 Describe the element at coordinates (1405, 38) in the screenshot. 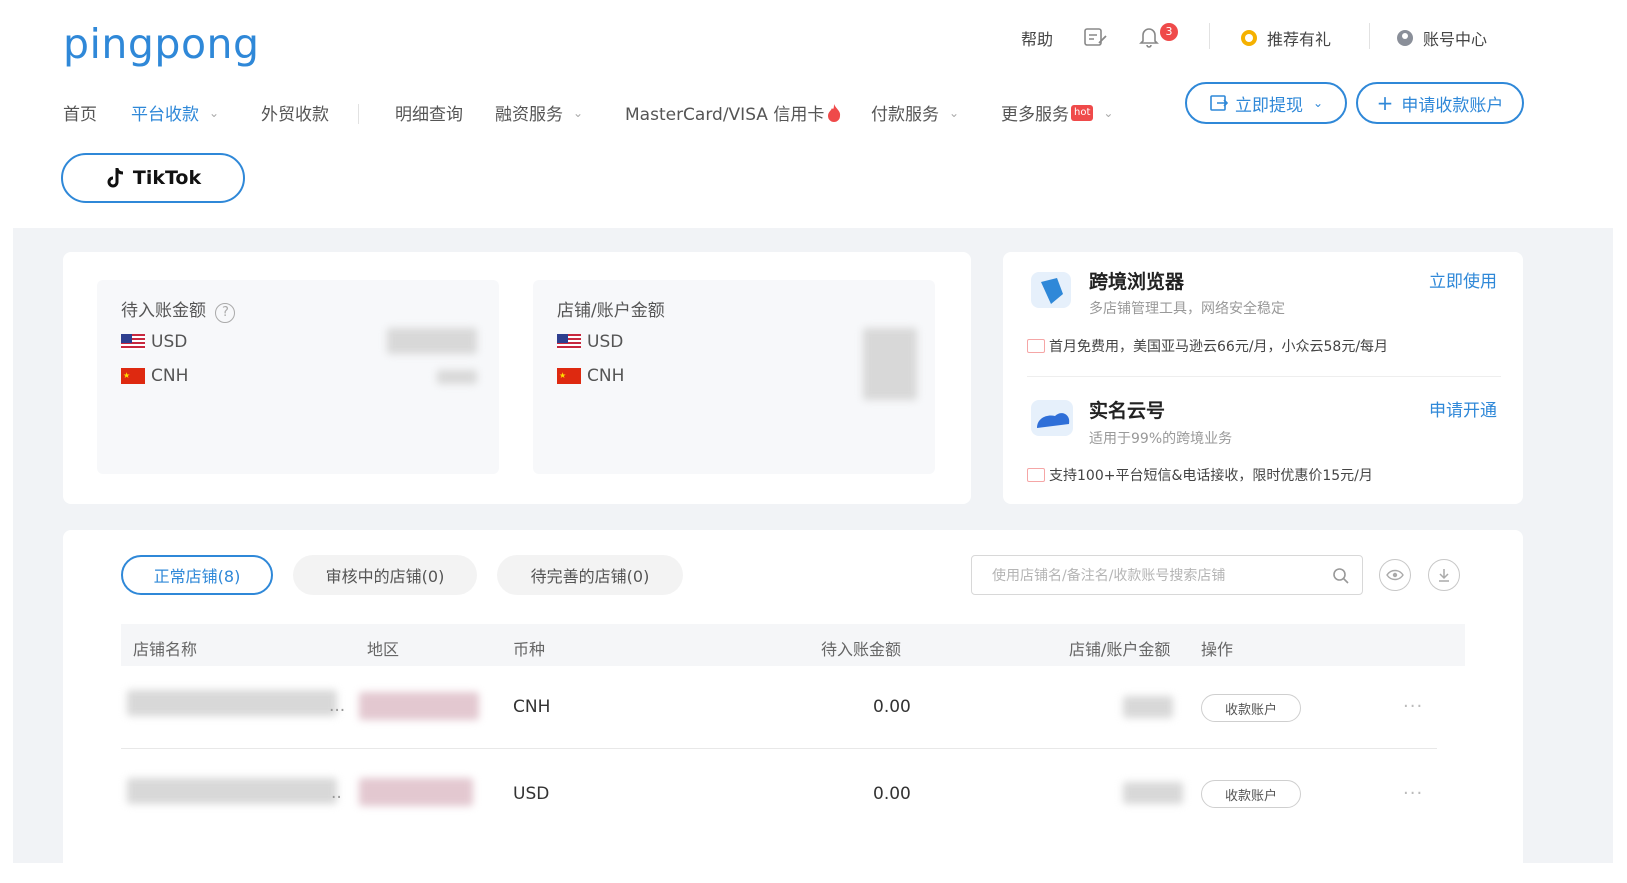

I see `user-icon` at that location.